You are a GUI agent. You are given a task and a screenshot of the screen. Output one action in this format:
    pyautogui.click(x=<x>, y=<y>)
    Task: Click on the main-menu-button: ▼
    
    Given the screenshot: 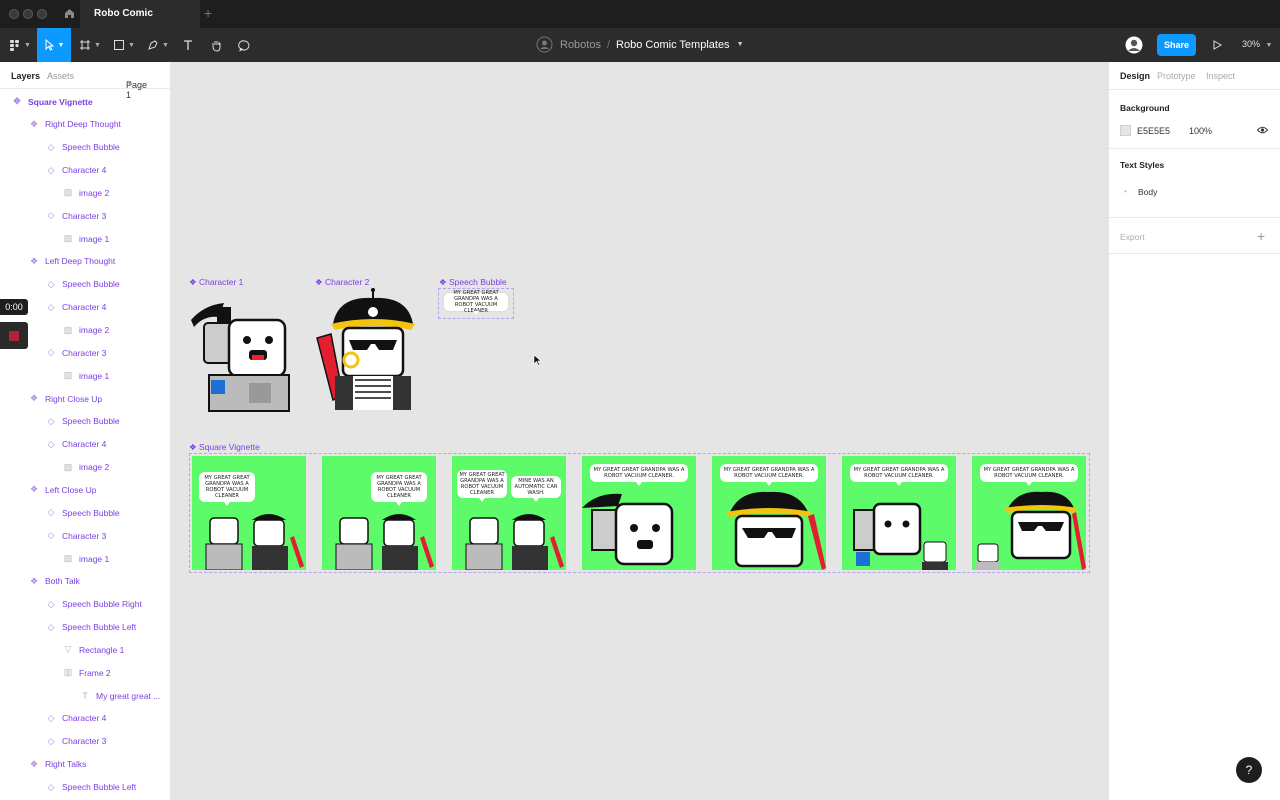 What is the action you would take?
    pyautogui.click(x=20, y=45)
    